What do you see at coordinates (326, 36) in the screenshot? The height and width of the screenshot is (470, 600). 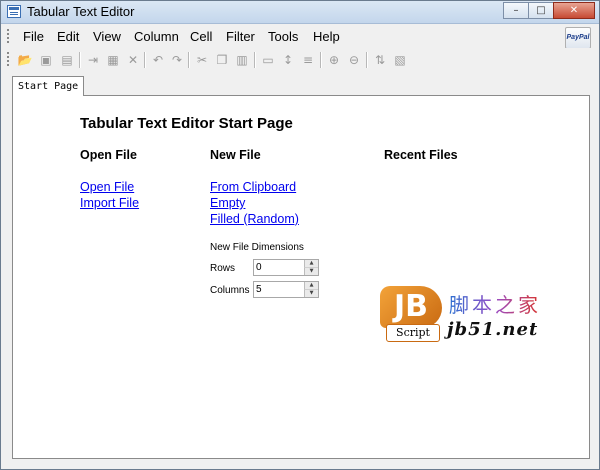 I see `menu-help: Help` at bounding box center [326, 36].